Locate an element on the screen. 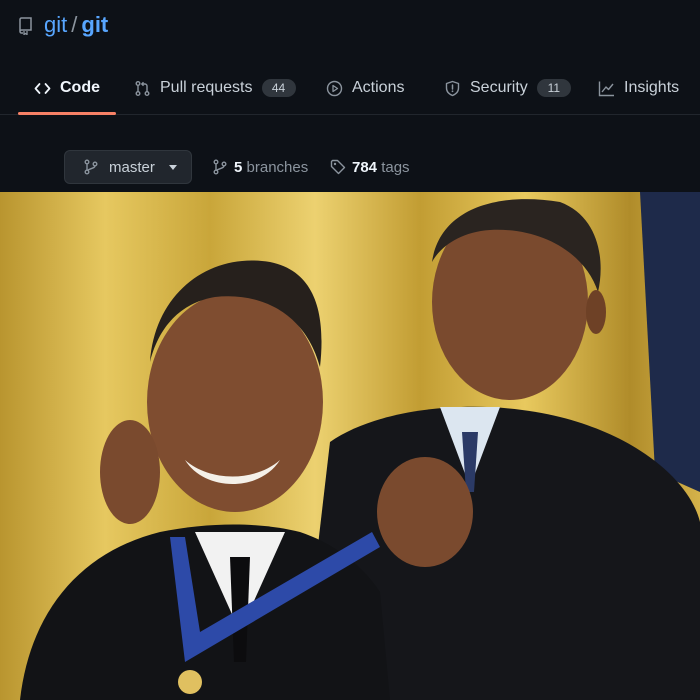  pull-requests-count-badge: 44 is located at coordinates (278, 88).